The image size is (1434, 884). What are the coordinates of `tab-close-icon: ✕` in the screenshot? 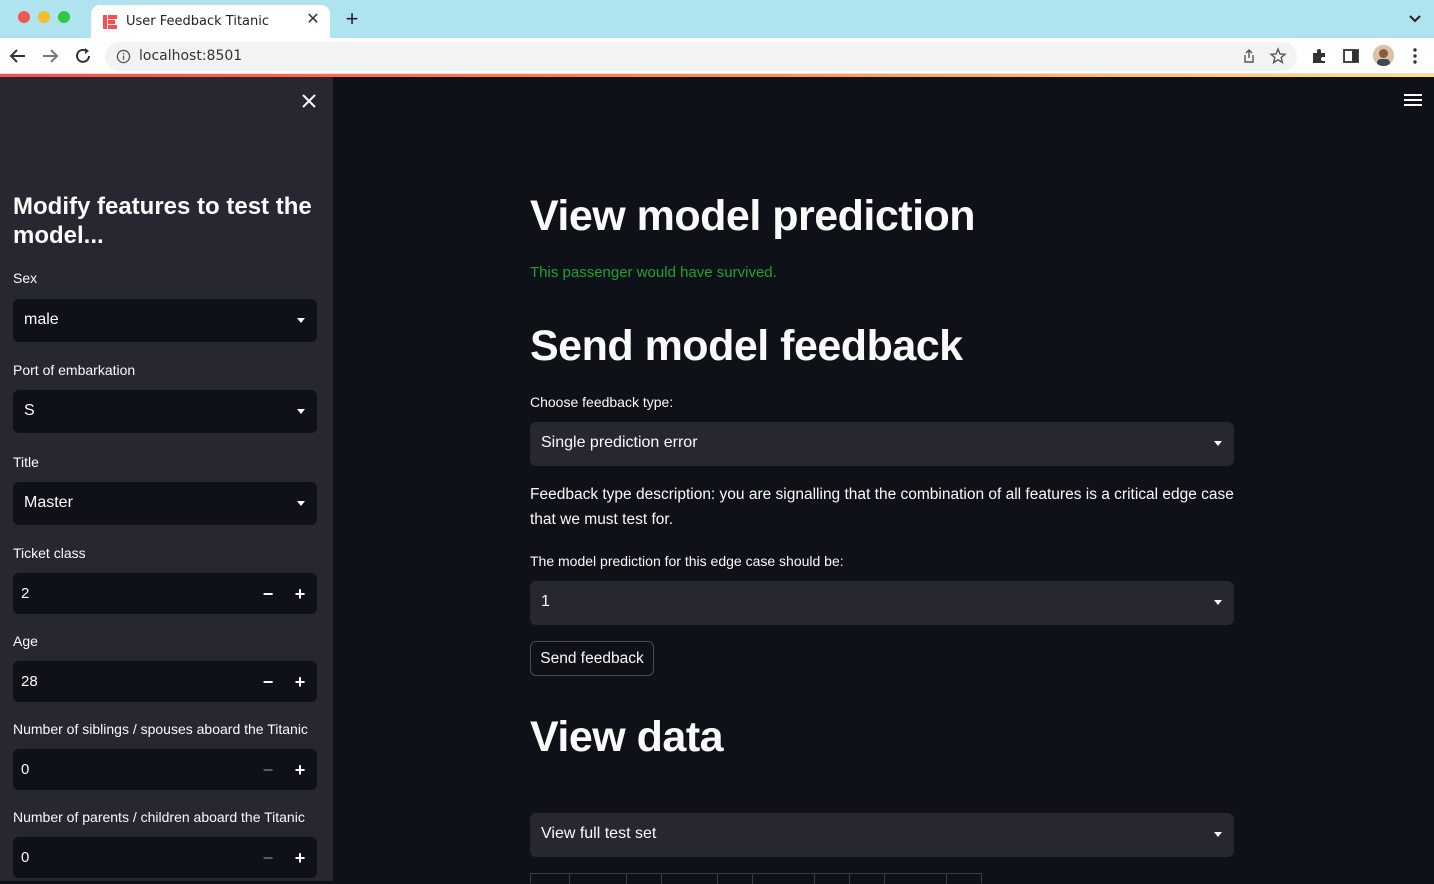 It's located at (313, 20).